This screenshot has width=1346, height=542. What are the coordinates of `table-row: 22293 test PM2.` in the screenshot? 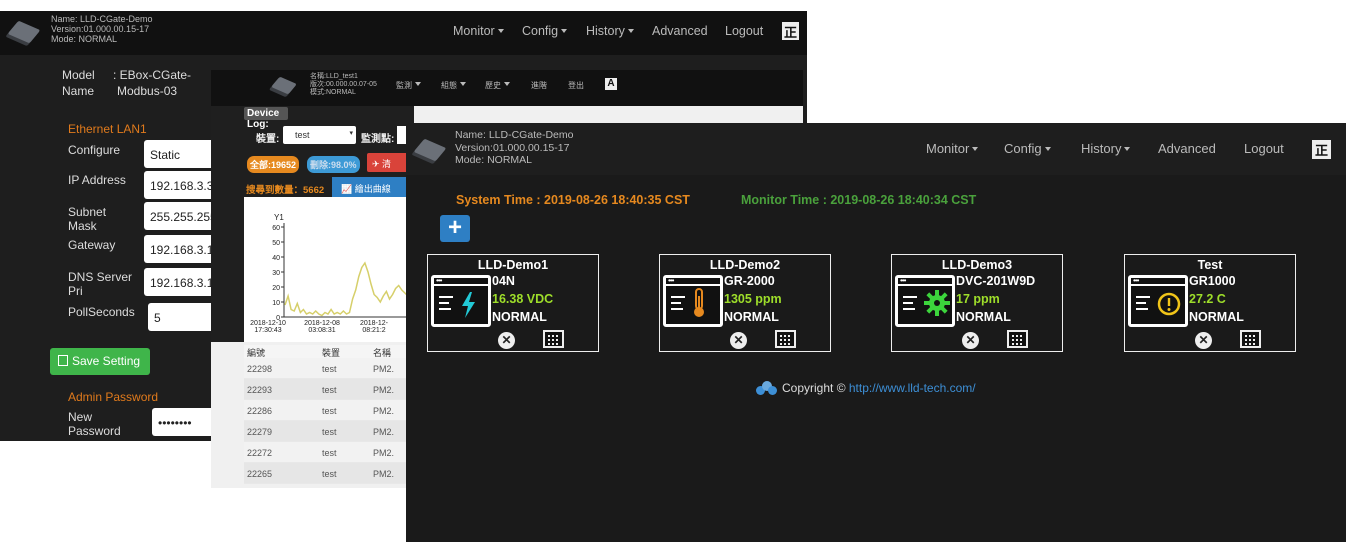 It's located at (329, 389).